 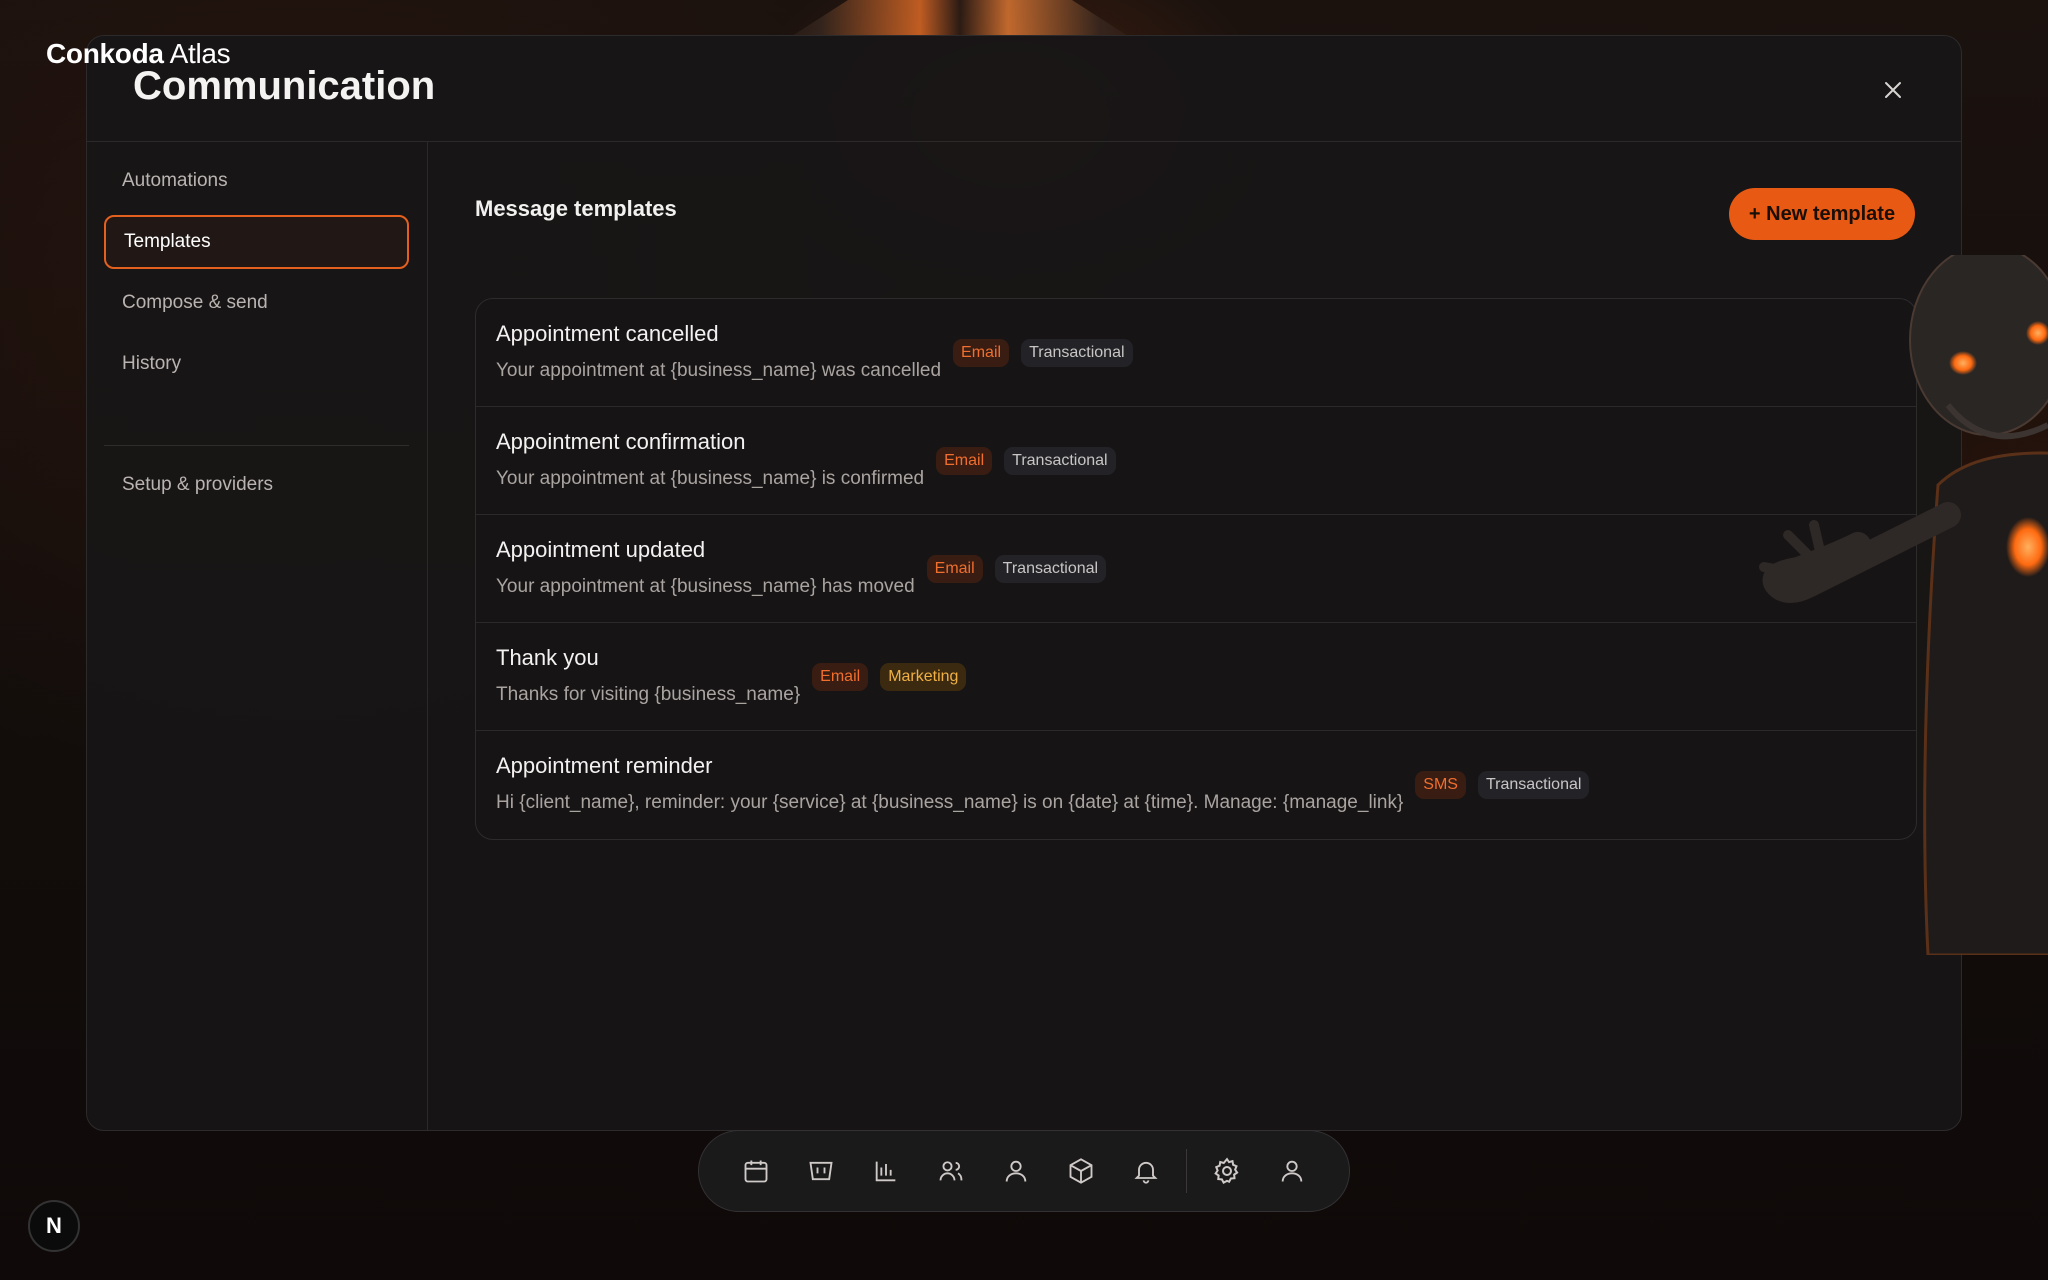 I want to click on box-icon, so click(x=1080, y=1171).